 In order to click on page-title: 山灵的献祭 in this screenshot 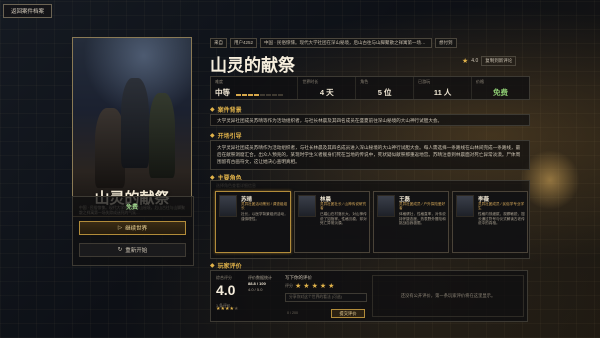, I will do `click(252, 66)`.